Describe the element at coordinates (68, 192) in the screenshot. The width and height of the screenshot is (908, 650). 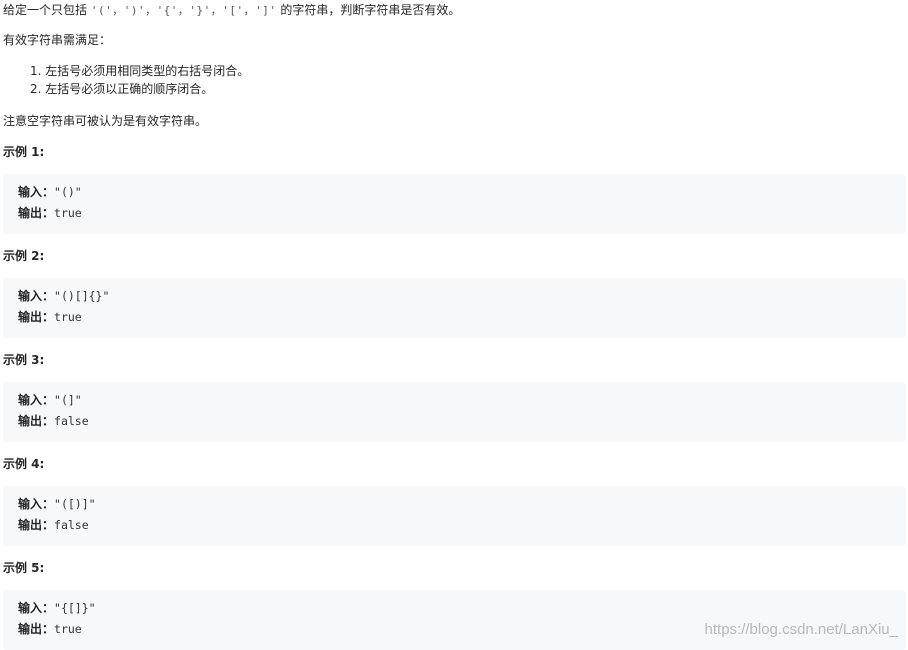
I see `input-value: "()"` at that location.